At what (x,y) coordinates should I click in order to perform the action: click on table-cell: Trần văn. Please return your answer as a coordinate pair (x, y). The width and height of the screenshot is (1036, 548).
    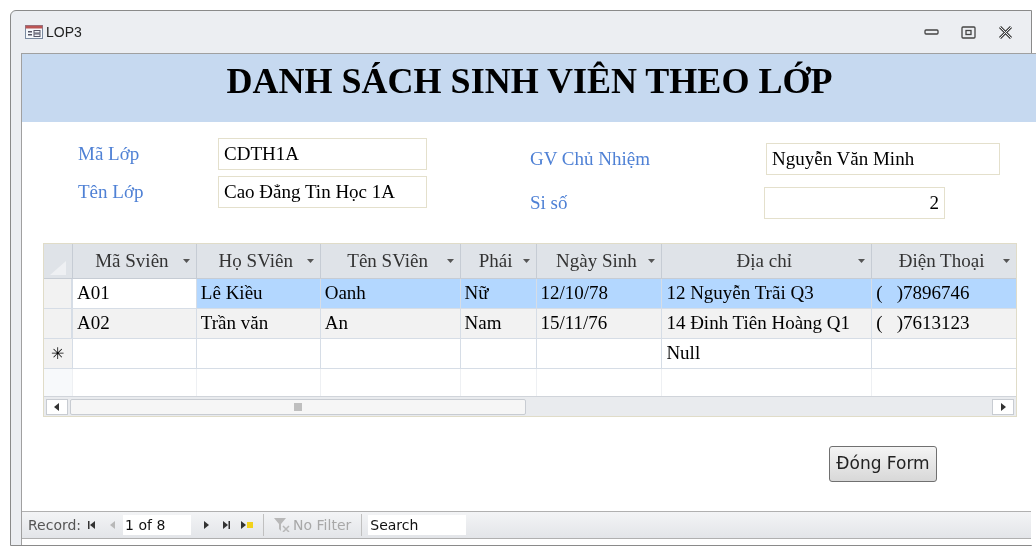
    Looking at the image, I should click on (257, 323).